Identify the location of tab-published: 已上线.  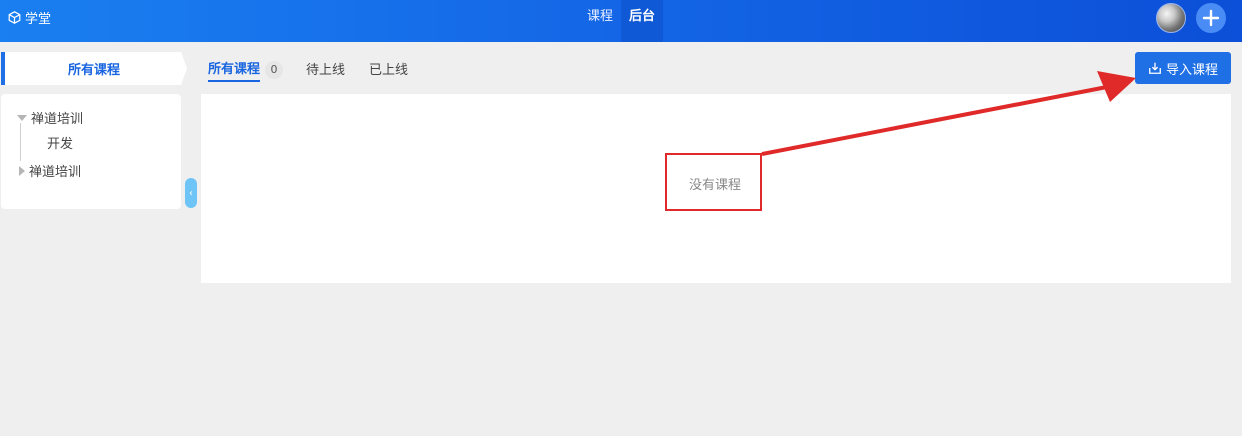
(388, 68).